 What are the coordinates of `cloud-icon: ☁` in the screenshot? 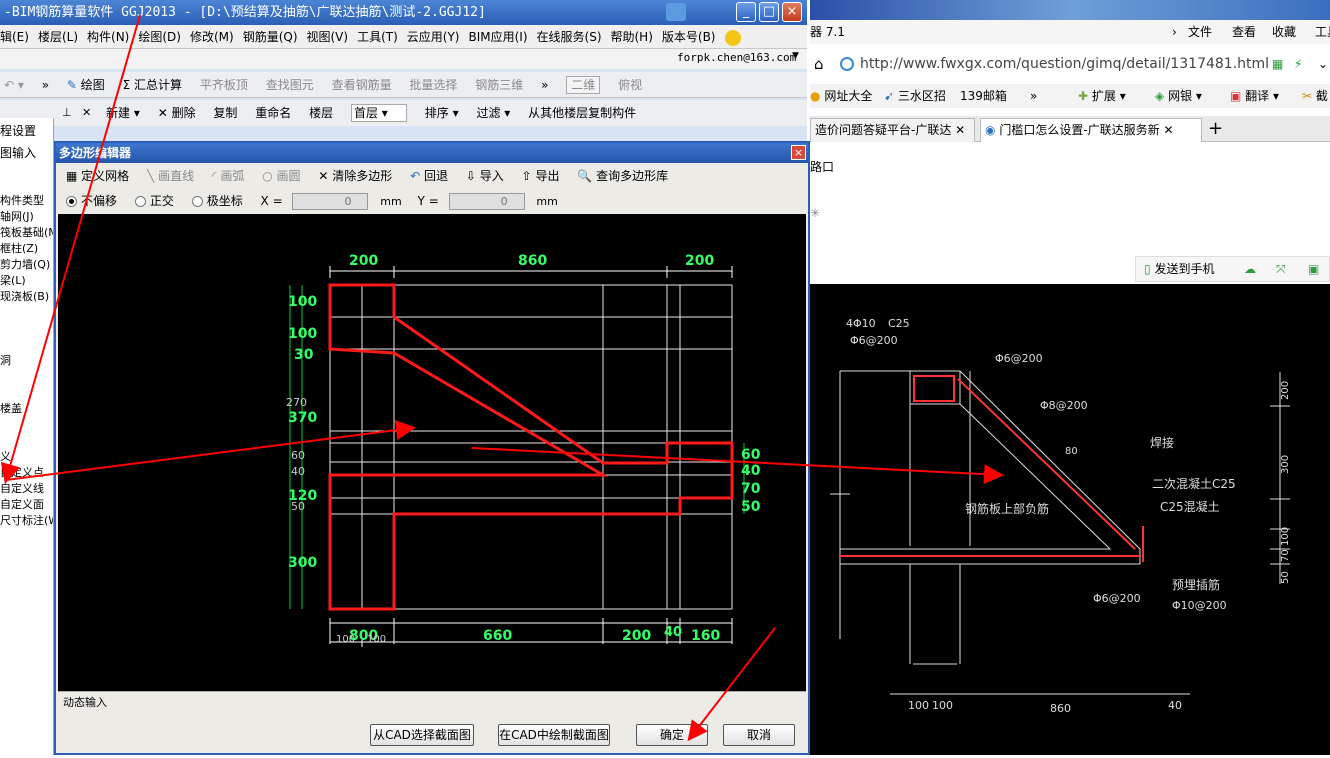 It's located at (1250, 269).